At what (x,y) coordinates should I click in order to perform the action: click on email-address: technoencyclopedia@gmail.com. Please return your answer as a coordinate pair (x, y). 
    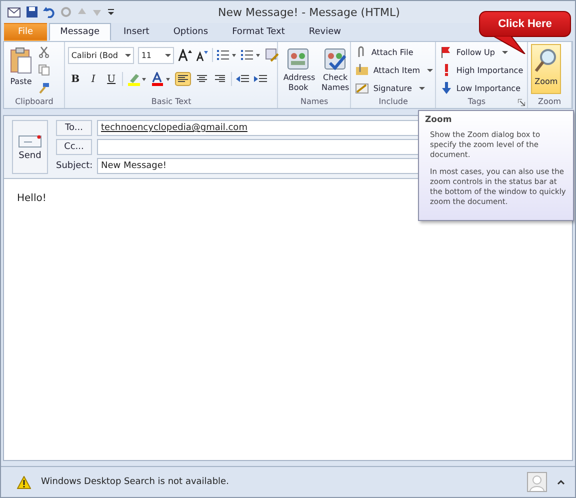
    Looking at the image, I should click on (174, 128).